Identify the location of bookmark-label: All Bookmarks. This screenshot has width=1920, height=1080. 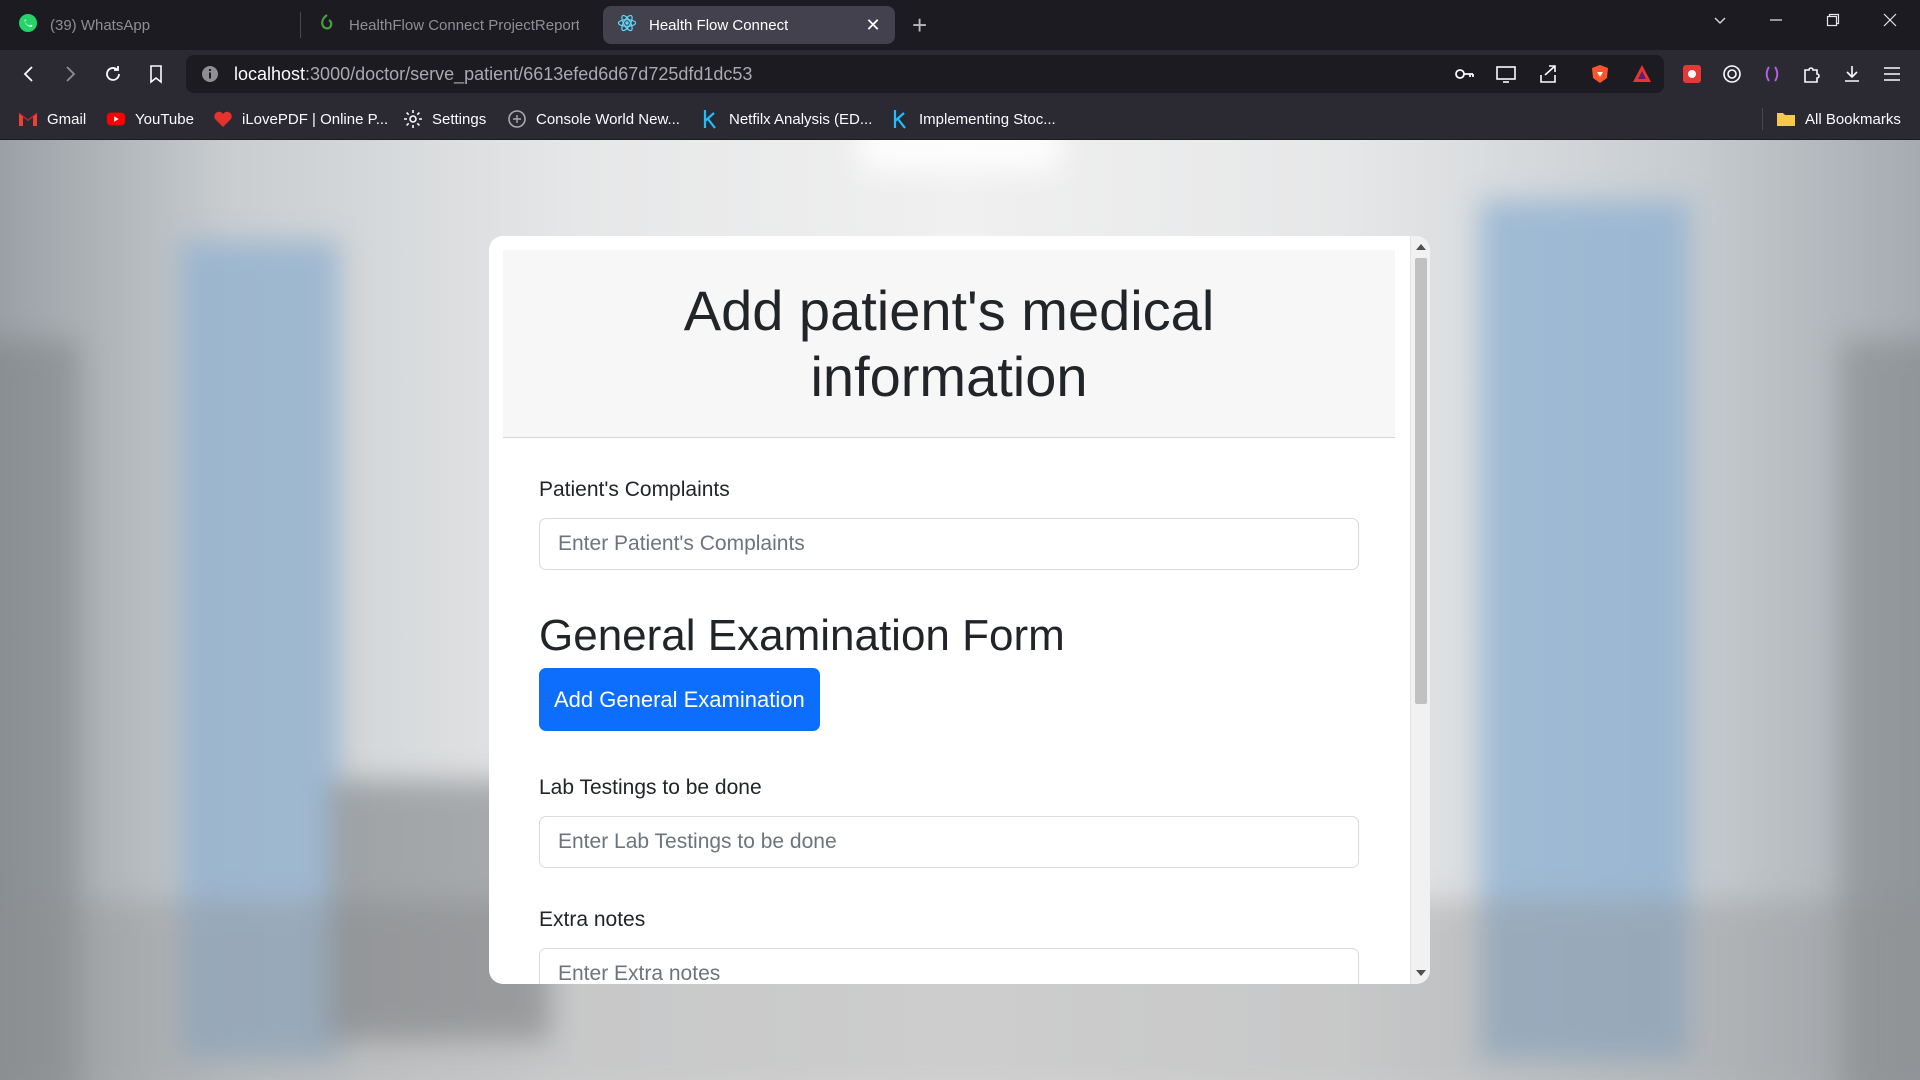
(1853, 119).